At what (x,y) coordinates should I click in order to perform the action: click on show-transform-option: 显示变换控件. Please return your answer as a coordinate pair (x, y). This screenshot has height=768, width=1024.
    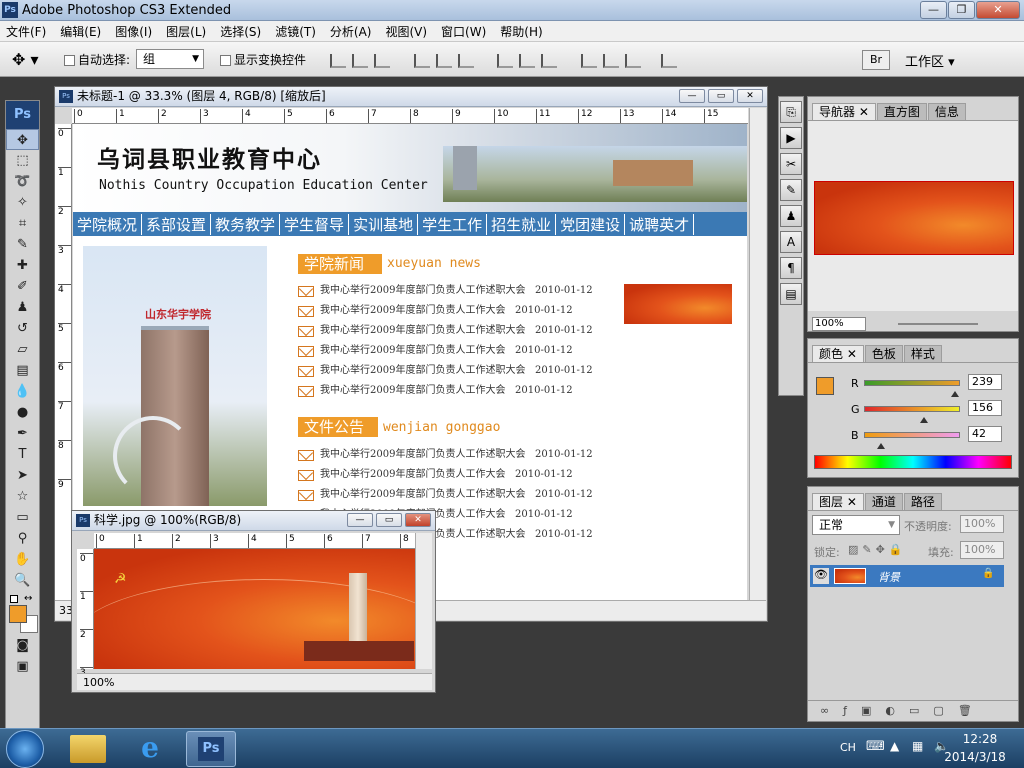
    Looking at the image, I should click on (263, 59).